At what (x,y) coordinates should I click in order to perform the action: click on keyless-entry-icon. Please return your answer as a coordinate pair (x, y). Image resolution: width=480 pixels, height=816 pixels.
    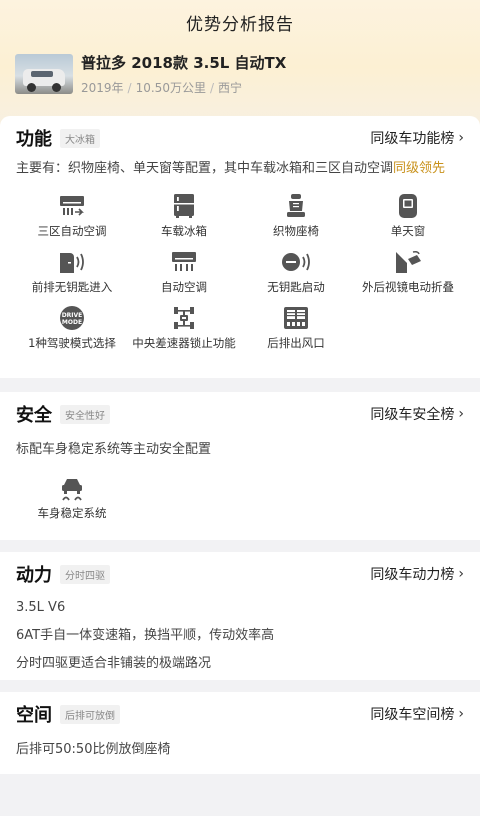
    Looking at the image, I should click on (72, 262).